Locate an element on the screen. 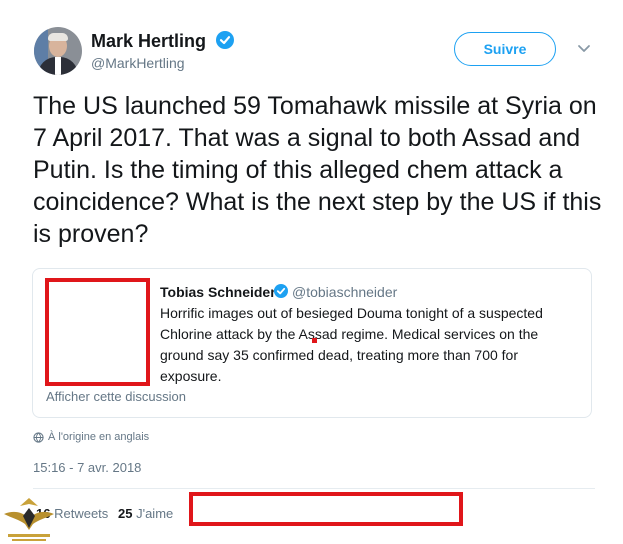  show-thread-link: Afficher cette discussion is located at coordinates (116, 396).